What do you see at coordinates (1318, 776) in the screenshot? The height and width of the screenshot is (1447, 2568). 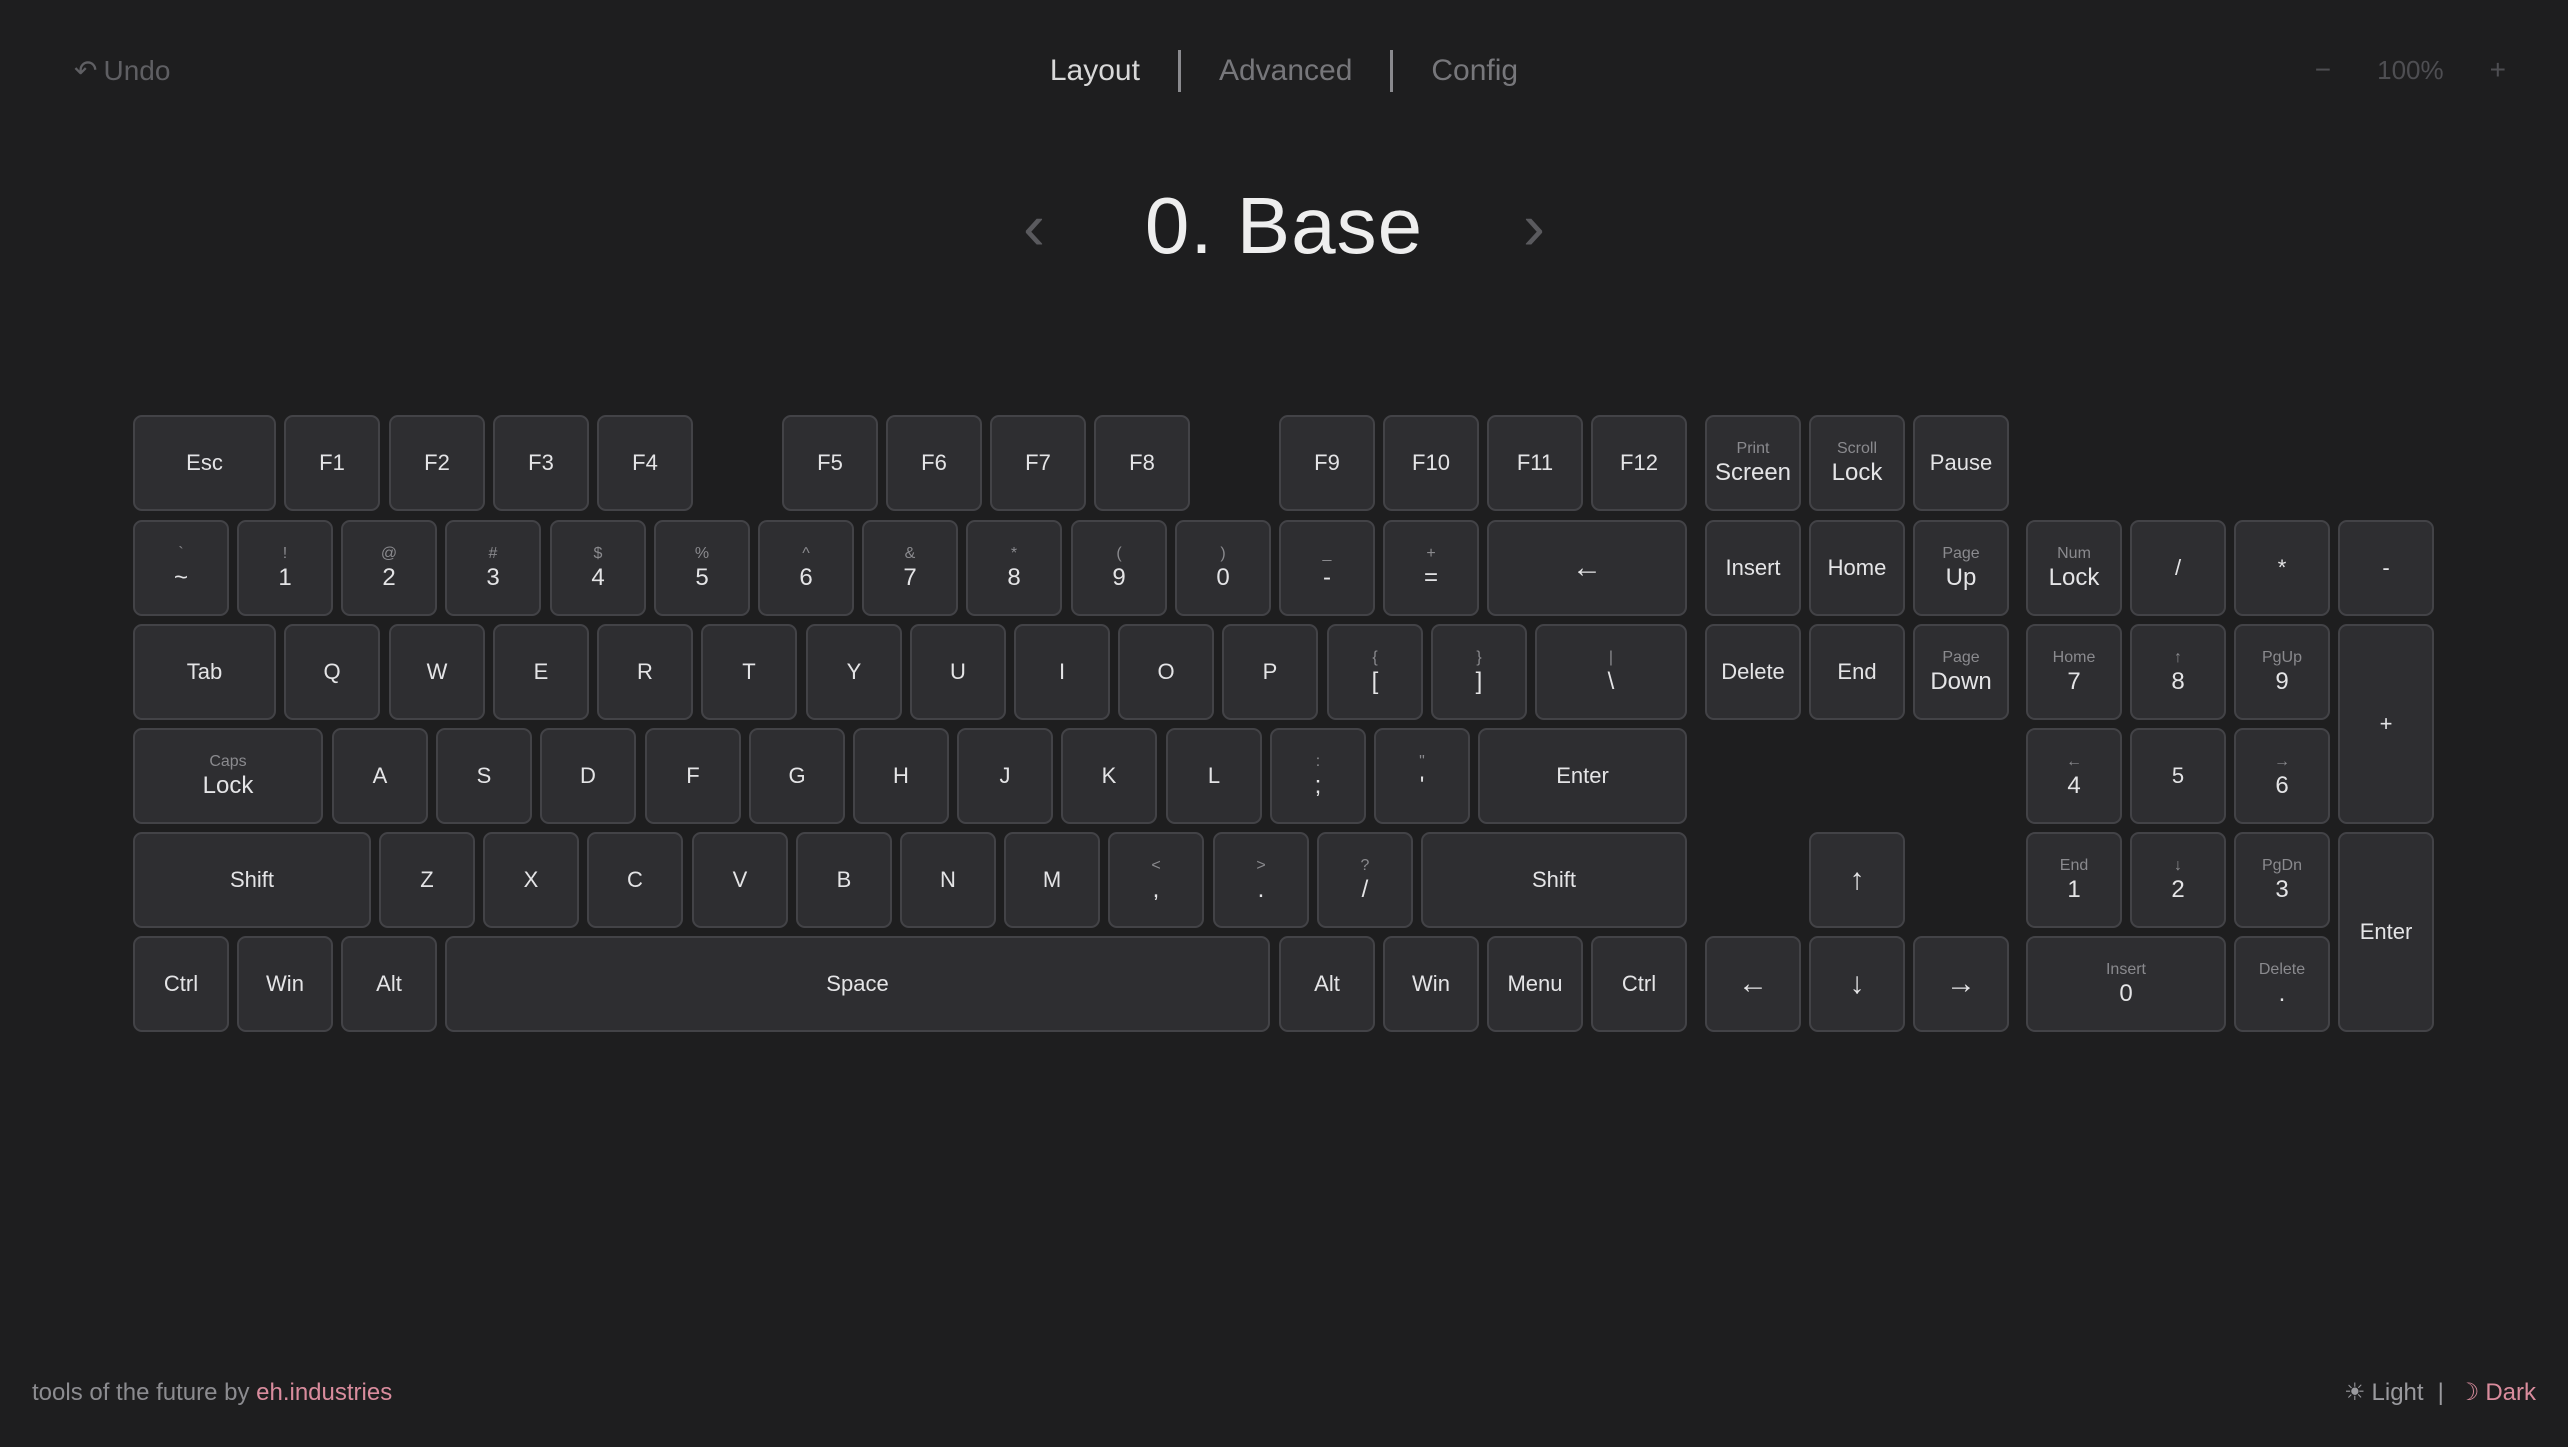 I see `key: :;` at bounding box center [1318, 776].